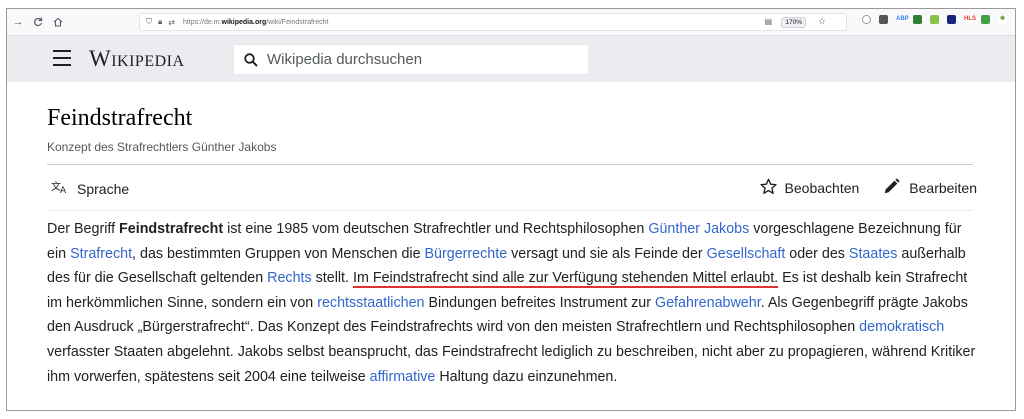 This screenshot has height=419, width=1024. I want to click on svg-text: A, so click(63, 190).